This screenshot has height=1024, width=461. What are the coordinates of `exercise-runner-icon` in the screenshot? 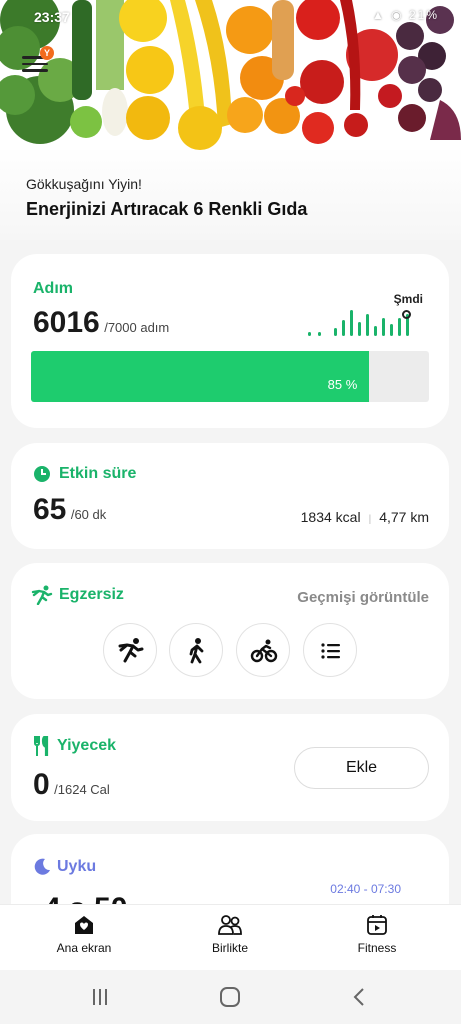 It's located at (42, 595).